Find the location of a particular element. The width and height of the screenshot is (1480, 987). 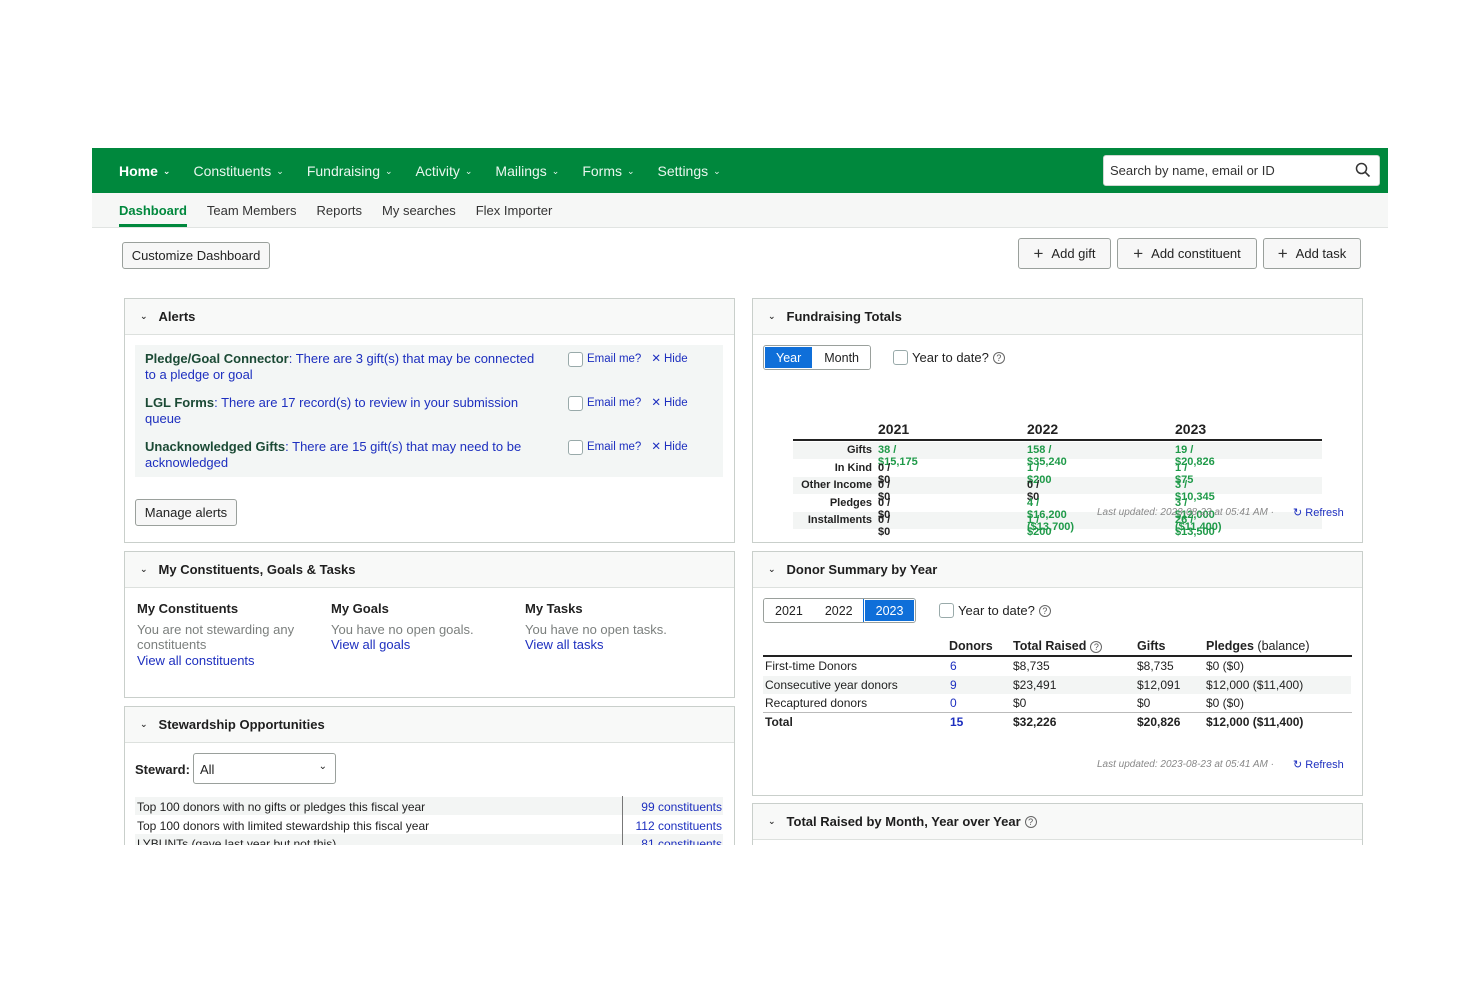

alert-actions: Email me? ✕ Hide is located at coordinates (628, 403).